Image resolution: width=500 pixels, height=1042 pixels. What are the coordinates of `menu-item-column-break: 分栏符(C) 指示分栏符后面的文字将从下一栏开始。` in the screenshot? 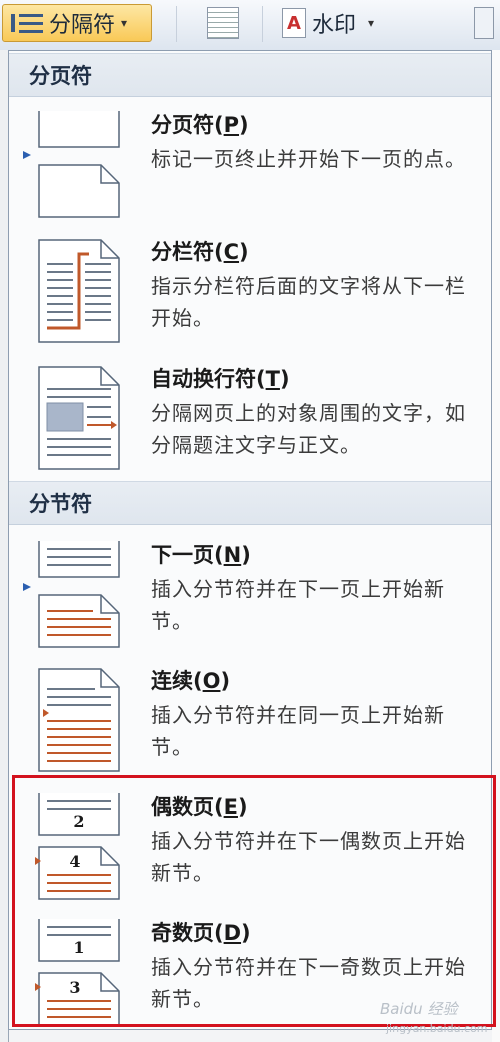 It's located at (250, 296).